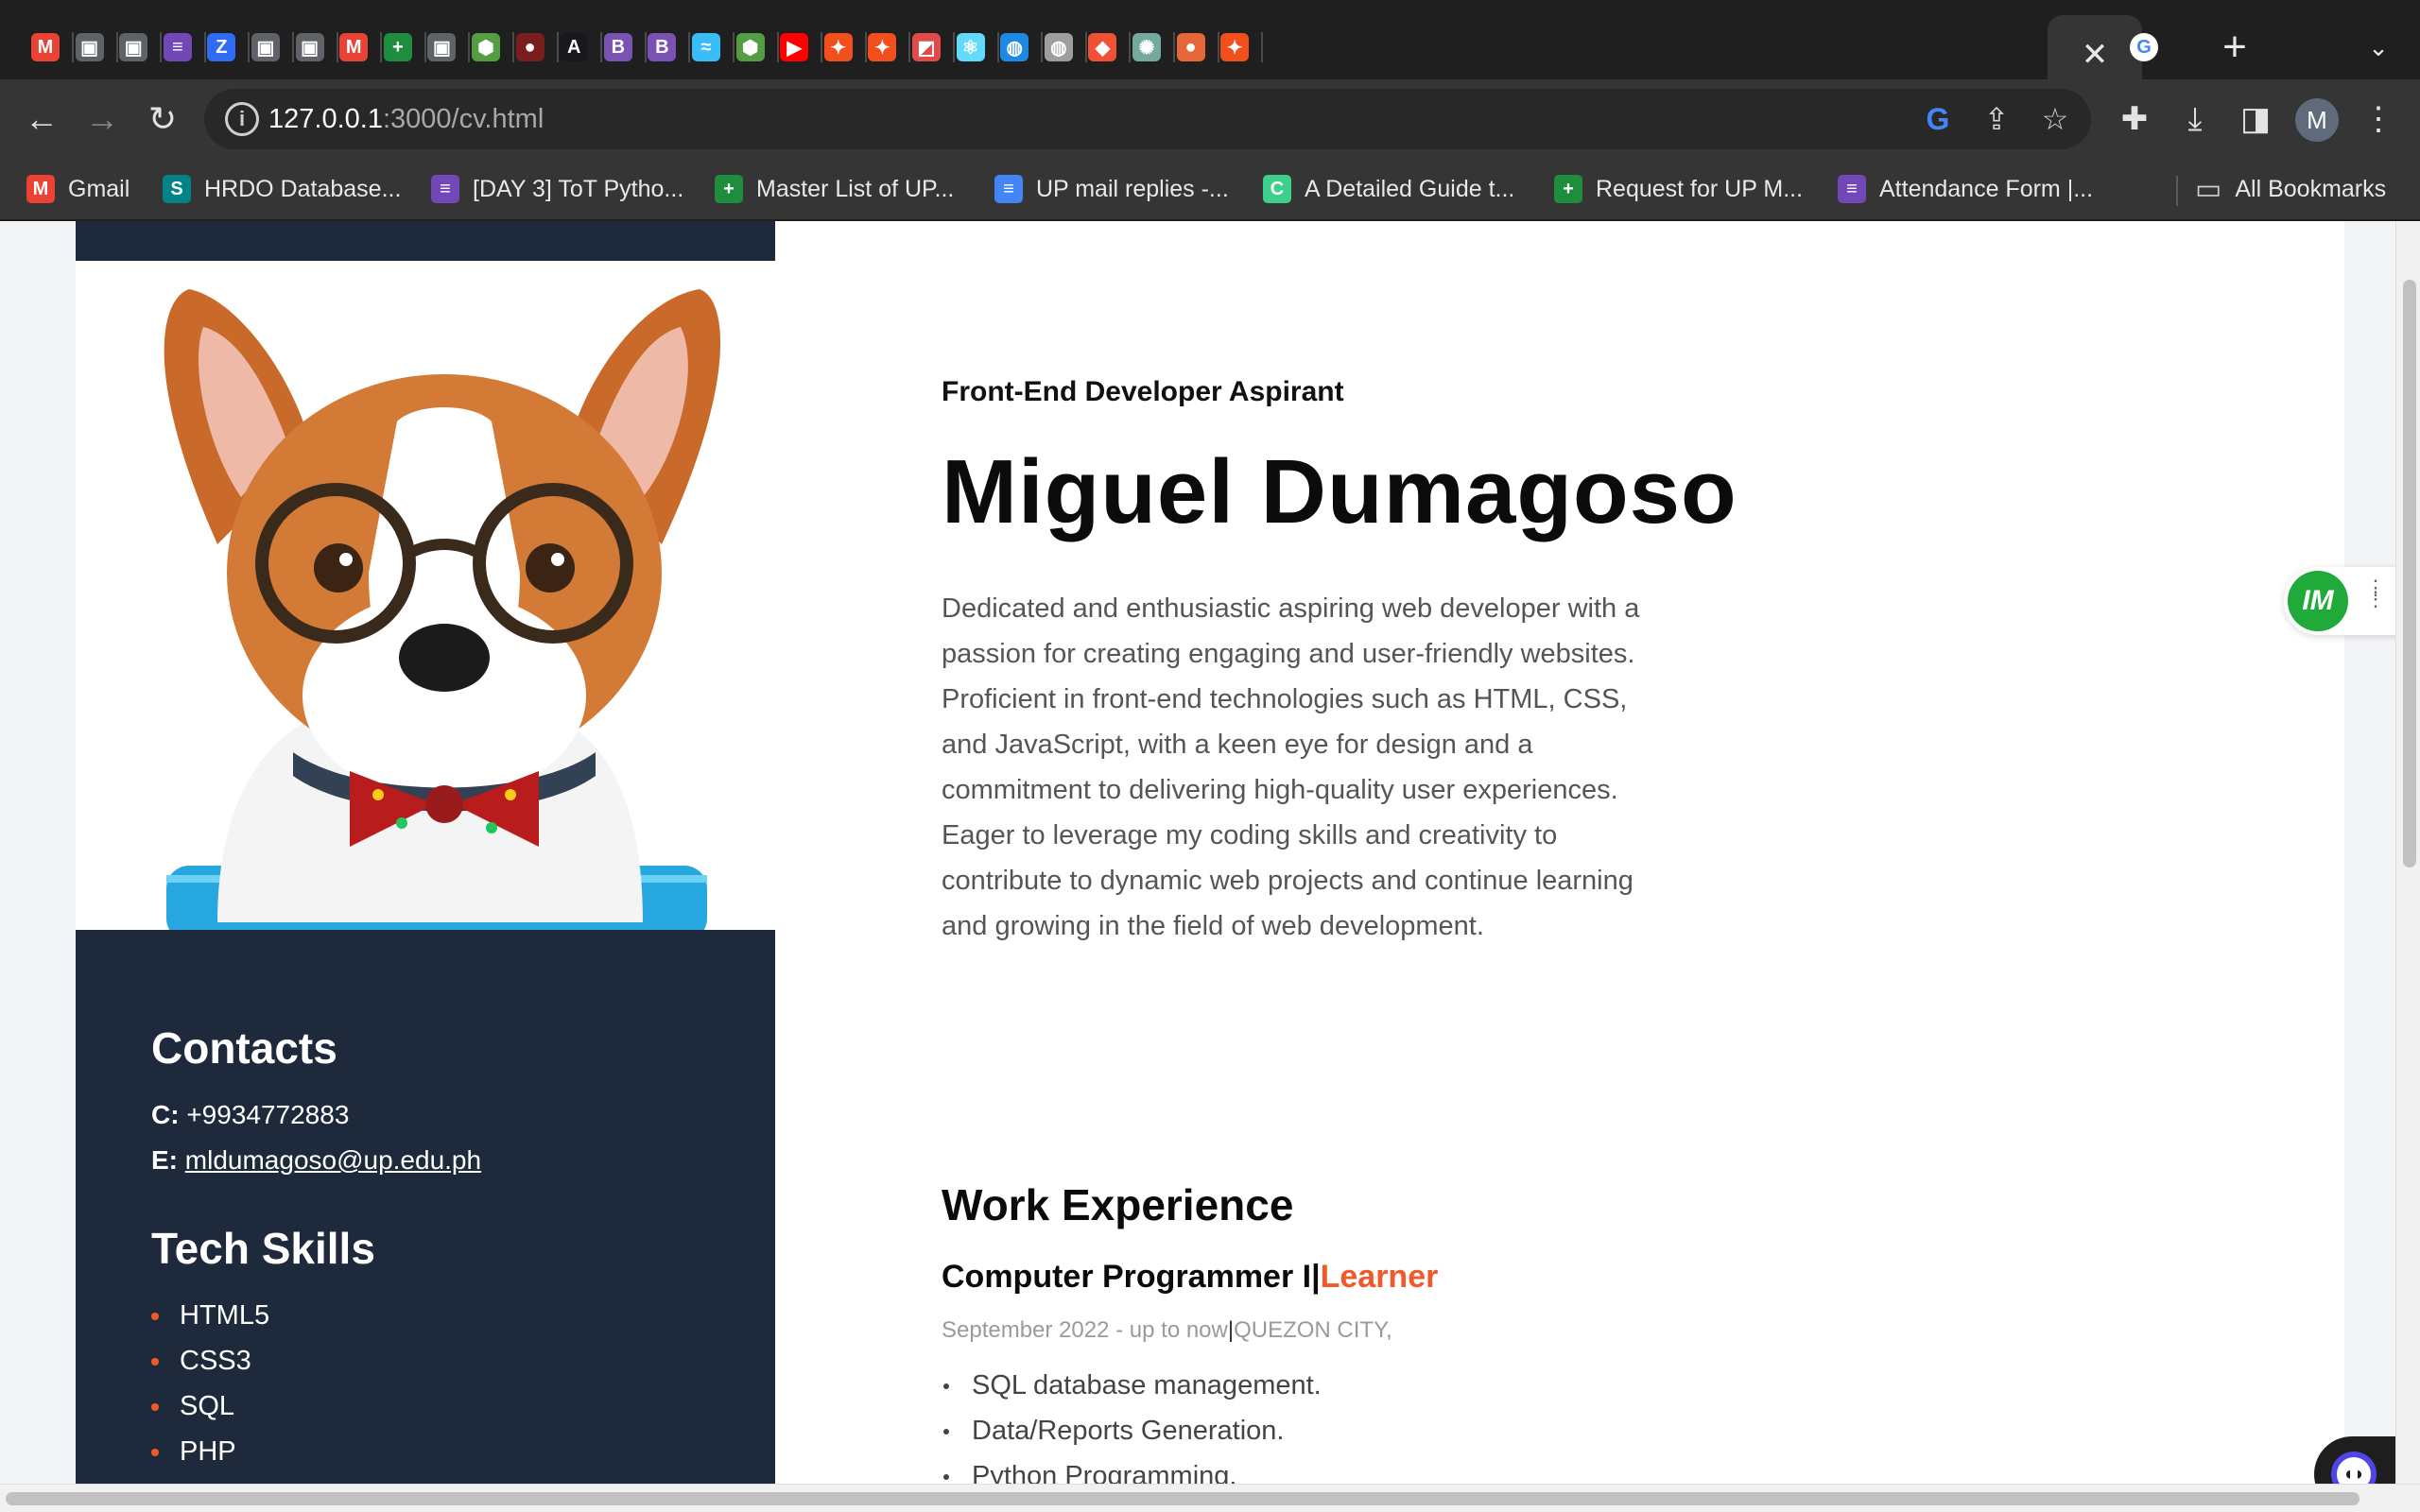 The image size is (2420, 1512). I want to click on skill-label: HTML5, so click(225, 1315).